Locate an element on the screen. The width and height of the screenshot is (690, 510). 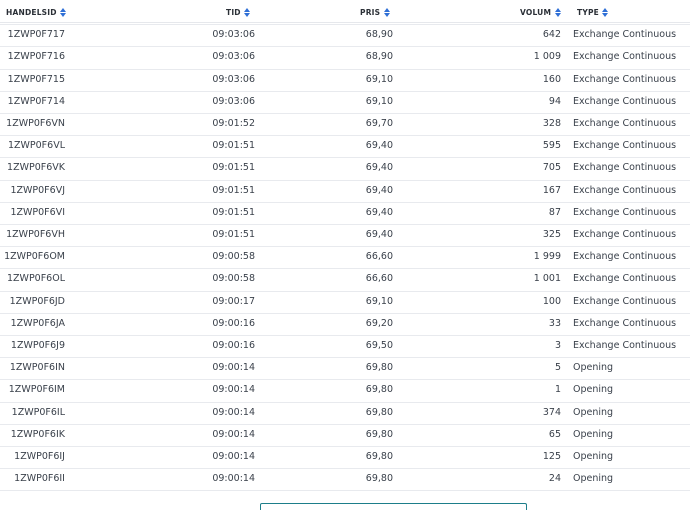
trade-id: 1ZWP0F6IM is located at coordinates (36, 390).